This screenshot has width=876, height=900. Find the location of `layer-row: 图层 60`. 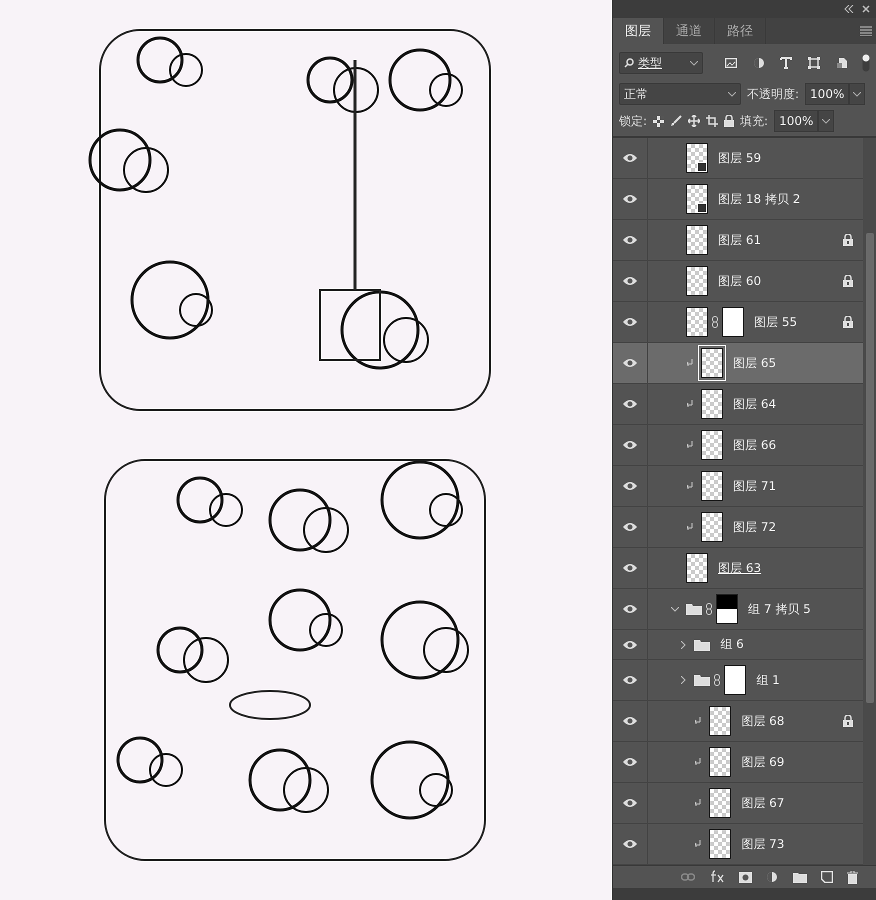

layer-row: 图层 60 is located at coordinates (738, 281).